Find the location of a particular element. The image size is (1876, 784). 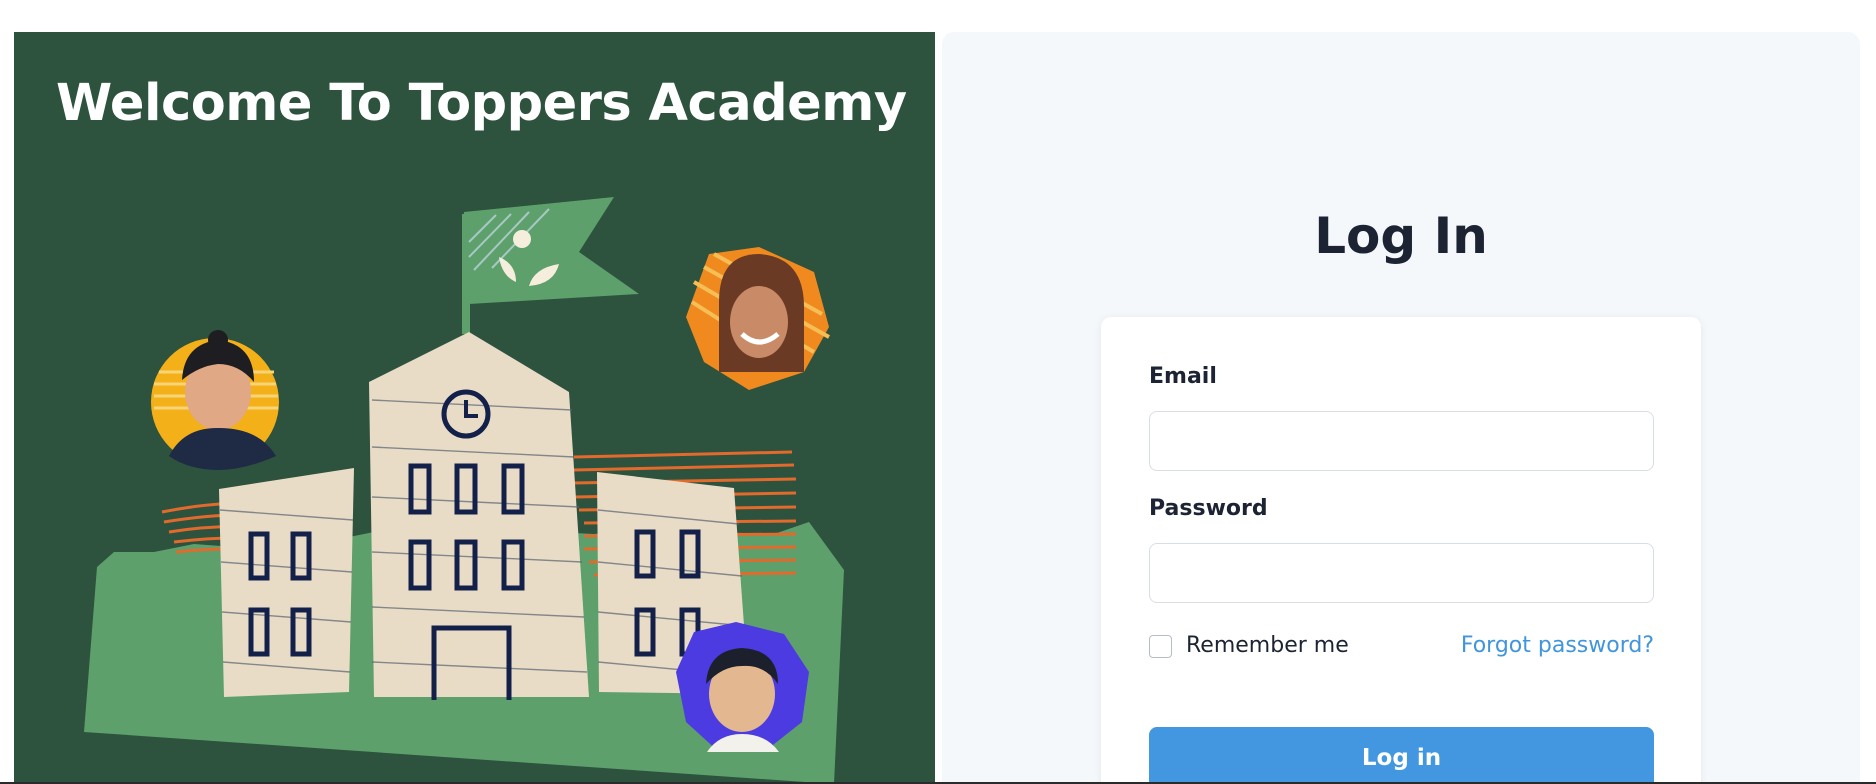

password-label: Password is located at coordinates (1208, 508).